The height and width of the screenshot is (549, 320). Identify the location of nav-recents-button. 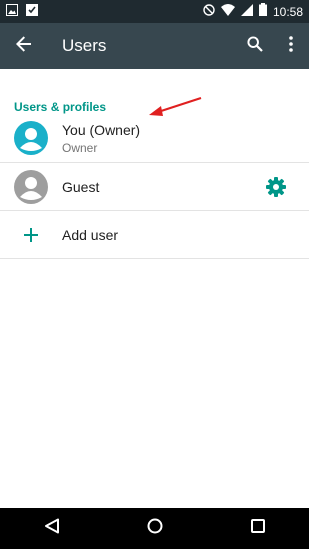
(258, 528).